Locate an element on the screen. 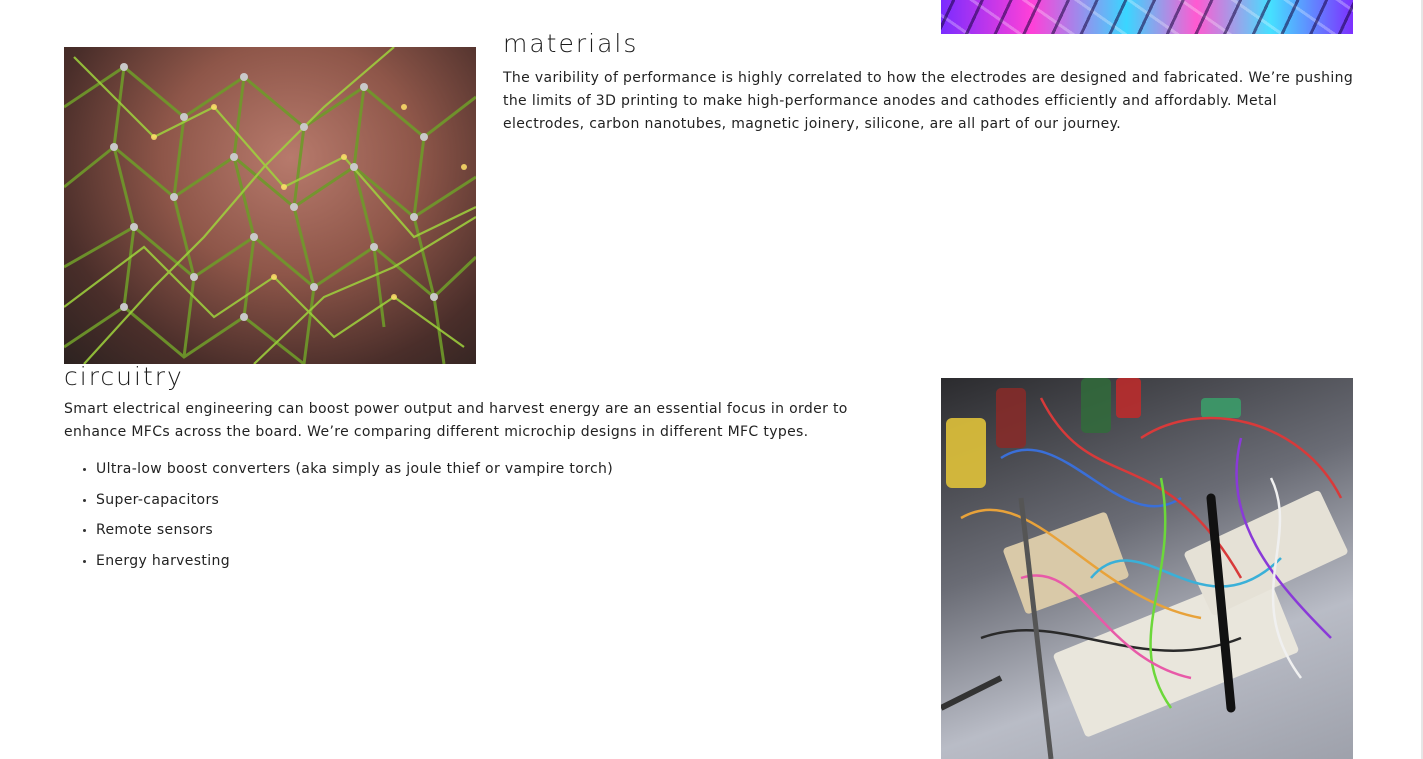  list-item: Remote sensors is located at coordinates (346, 532).